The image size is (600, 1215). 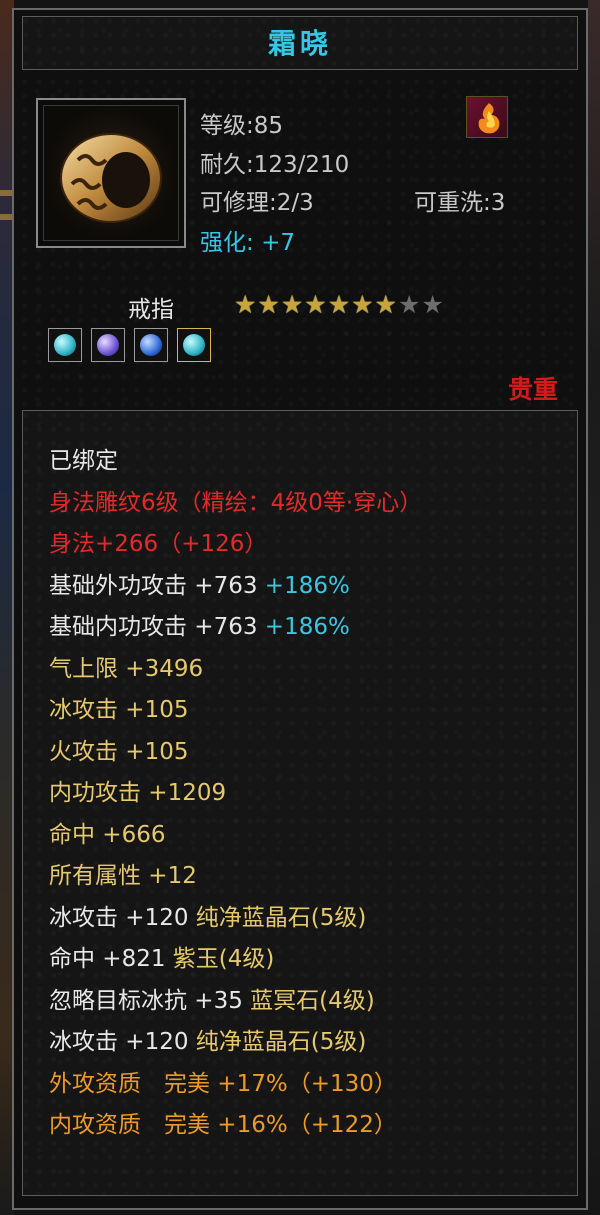 What do you see at coordinates (153, 586) in the screenshot?
I see `ext-attack-value: 基础外功攻击 +763` at bounding box center [153, 586].